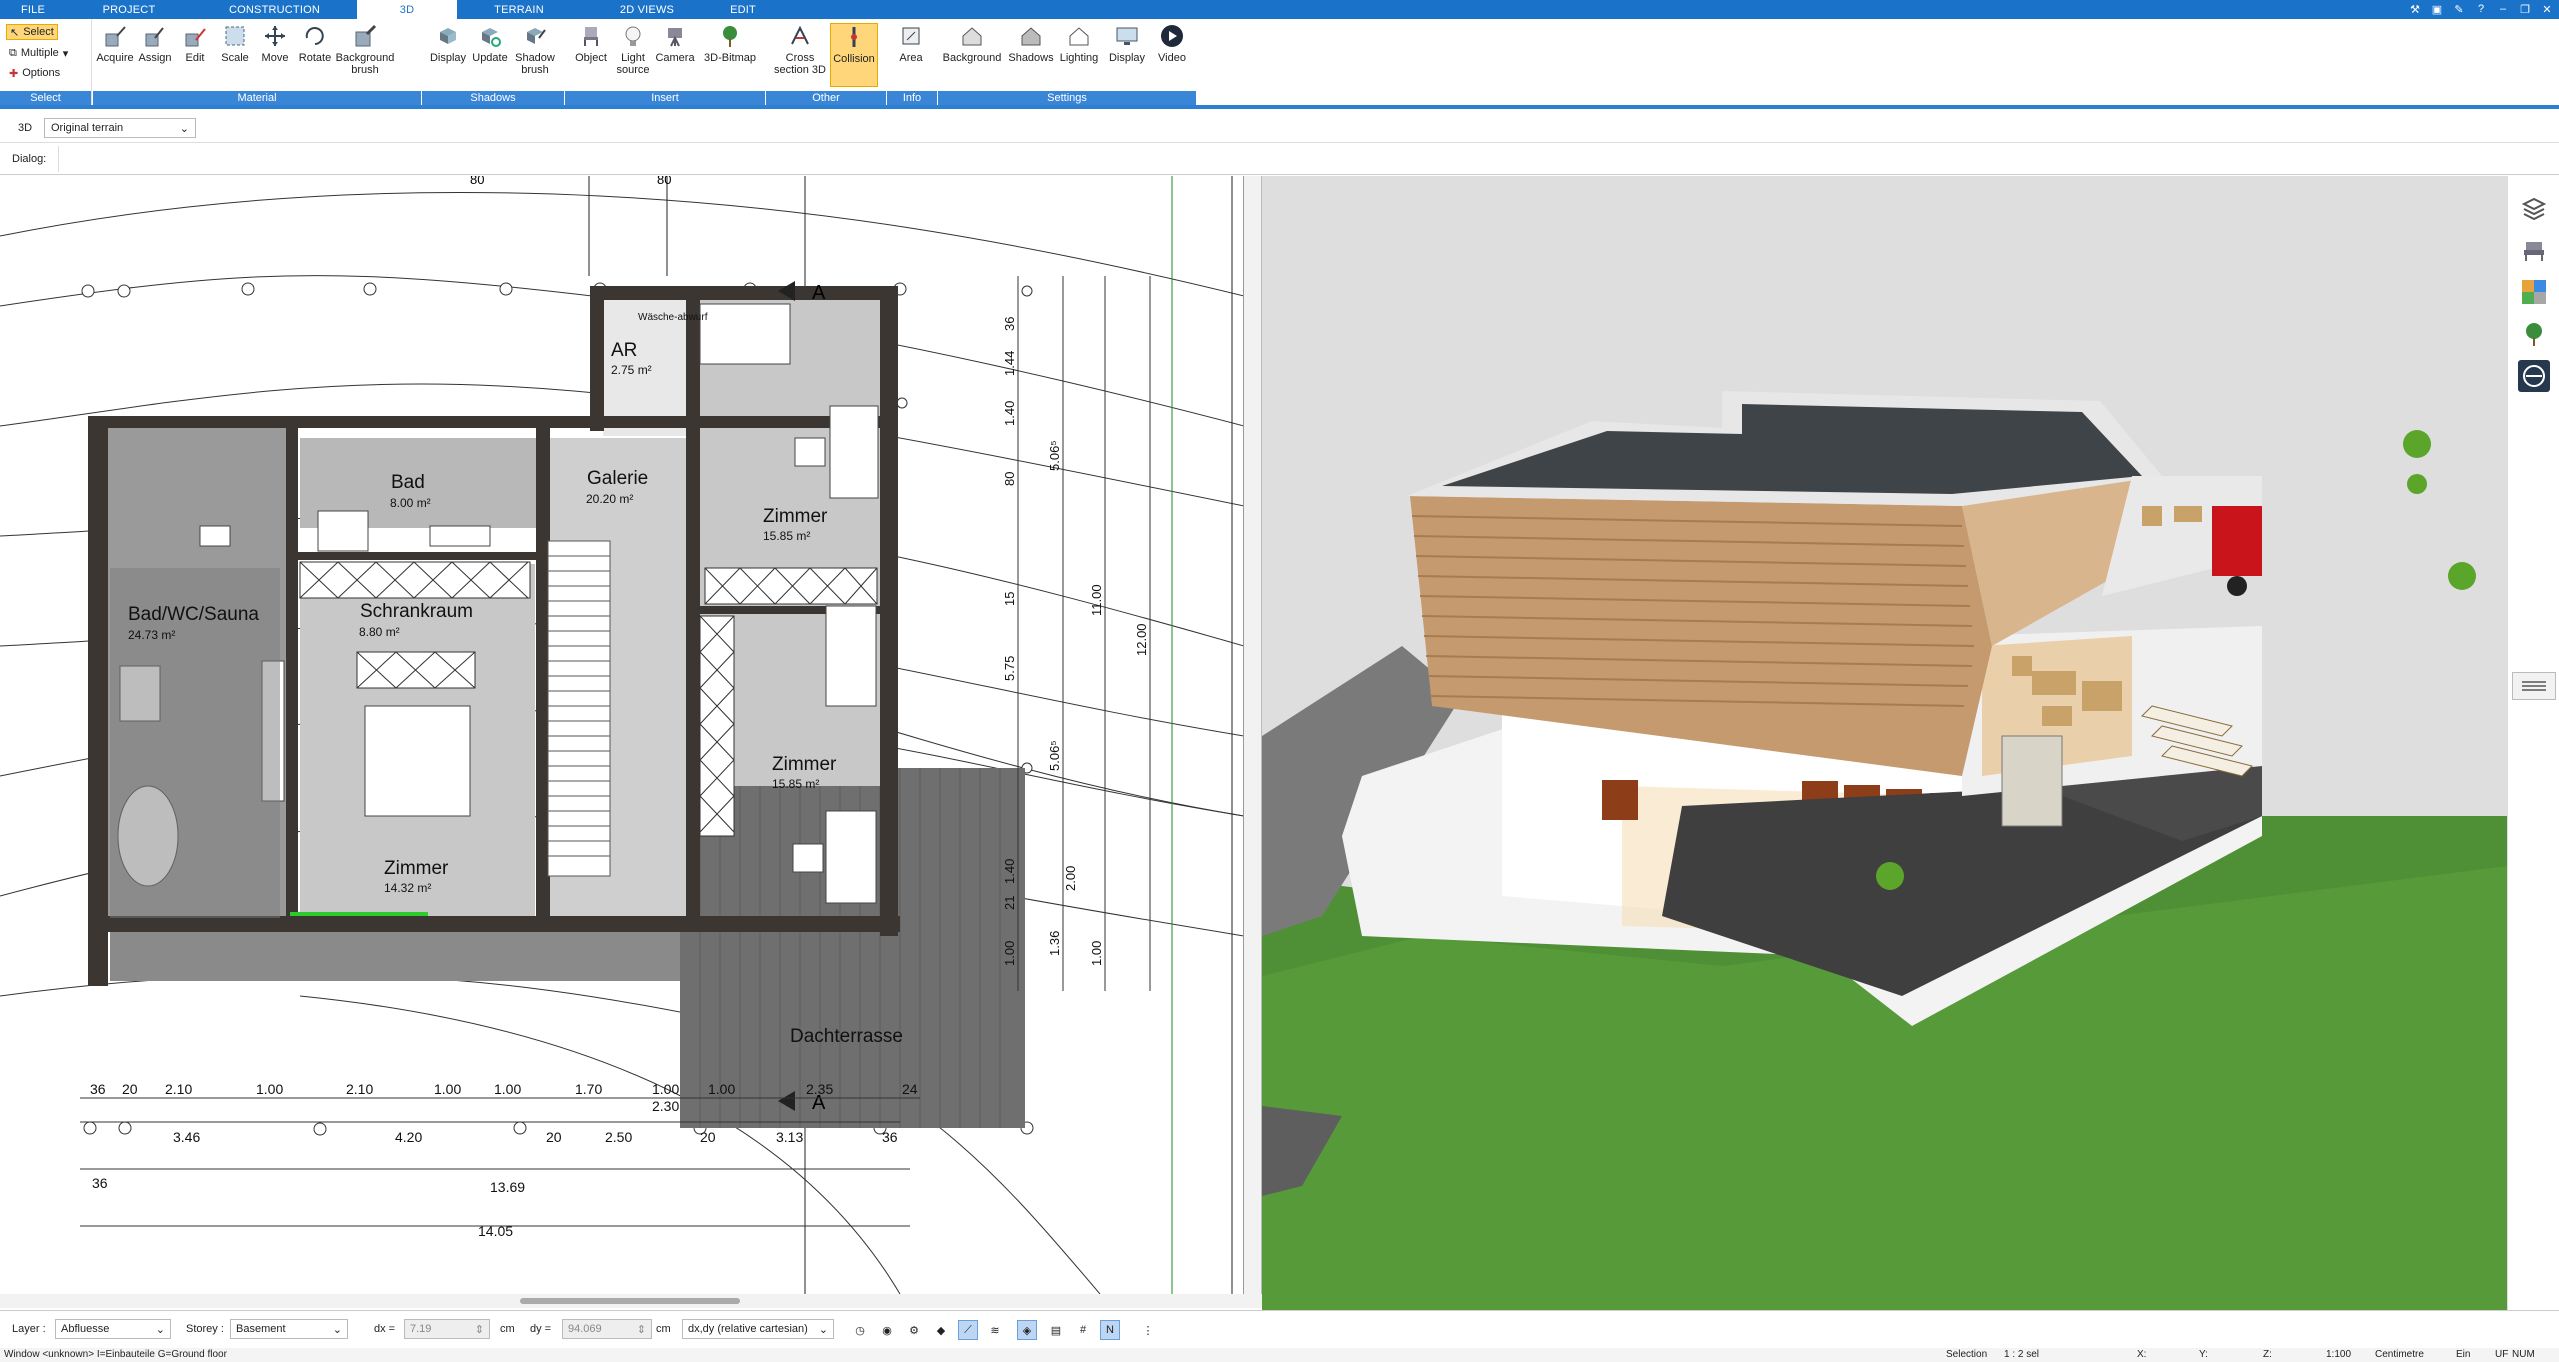 The image size is (2559, 1362). What do you see at coordinates (25, 128) in the screenshot?
I see `view-mode-label: 3D` at bounding box center [25, 128].